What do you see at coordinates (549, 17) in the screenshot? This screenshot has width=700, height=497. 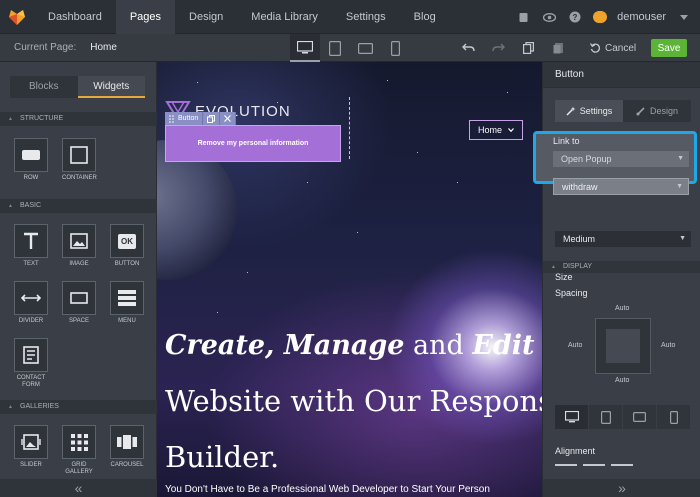 I see `eye-icon` at bounding box center [549, 17].